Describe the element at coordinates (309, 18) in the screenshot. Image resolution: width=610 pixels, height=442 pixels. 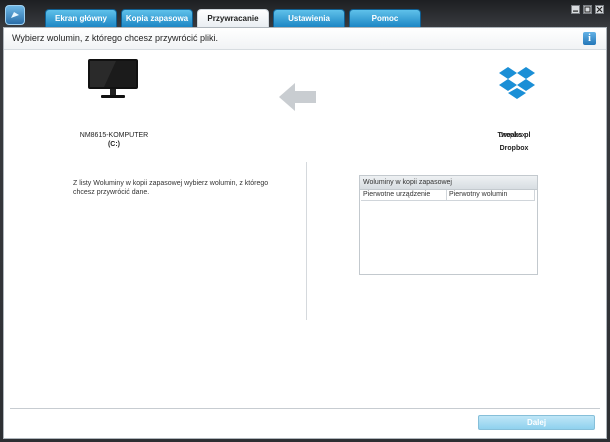
I see `tab-ustawienia: Ustawienia` at that location.